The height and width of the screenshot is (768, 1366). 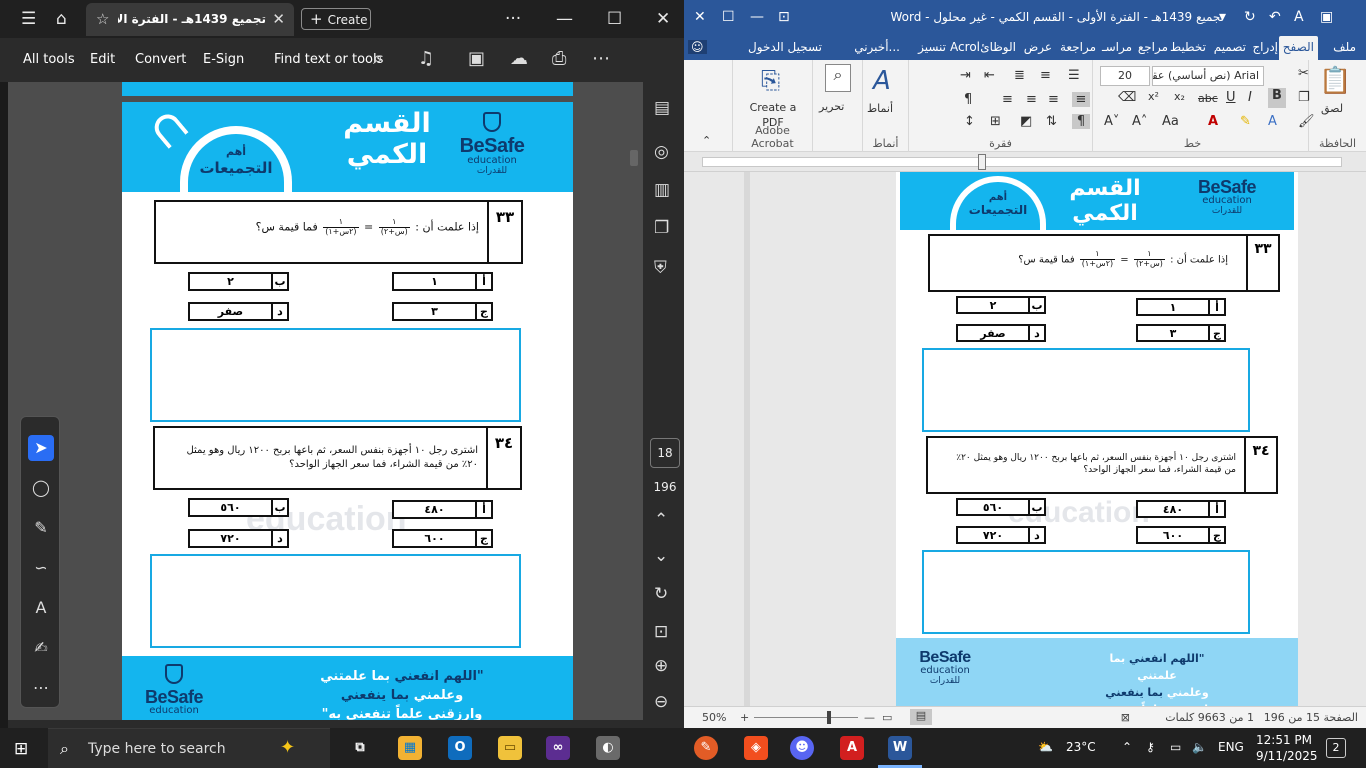 What do you see at coordinates (900, 748) in the screenshot?
I see `word-taskbar-icon: W` at bounding box center [900, 748].